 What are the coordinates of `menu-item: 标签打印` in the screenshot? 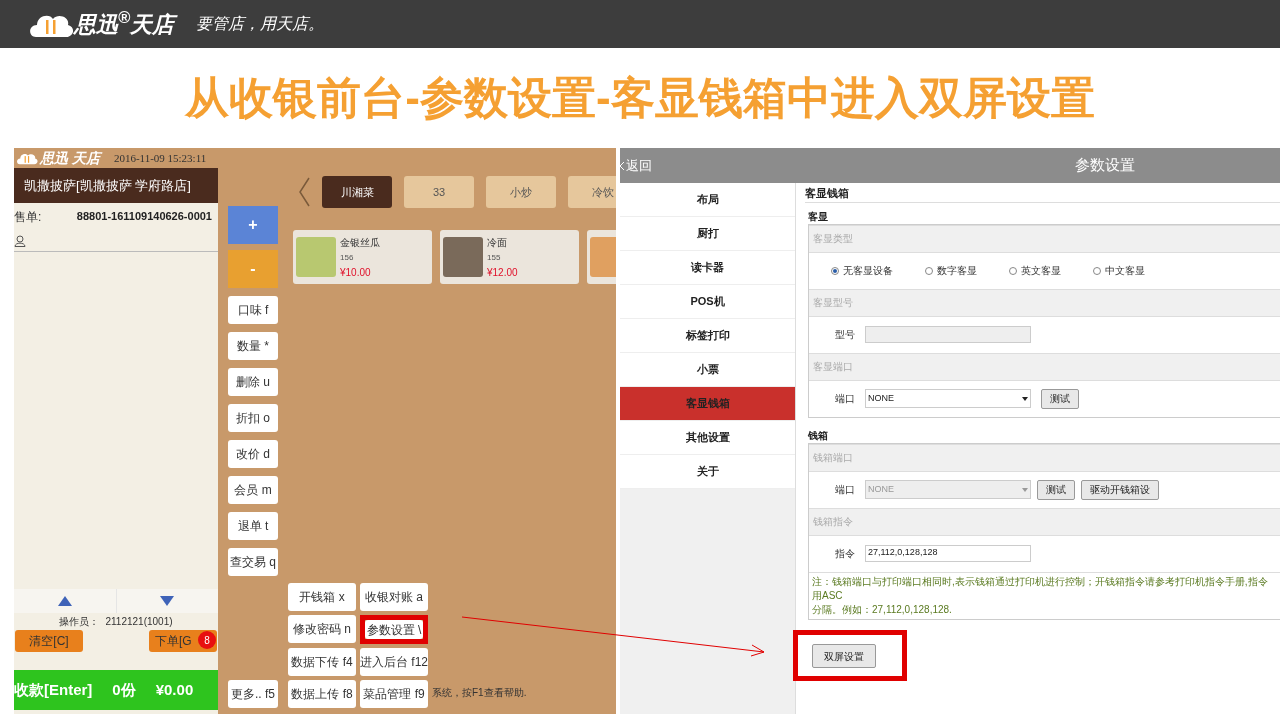 It's located at (707, 336).